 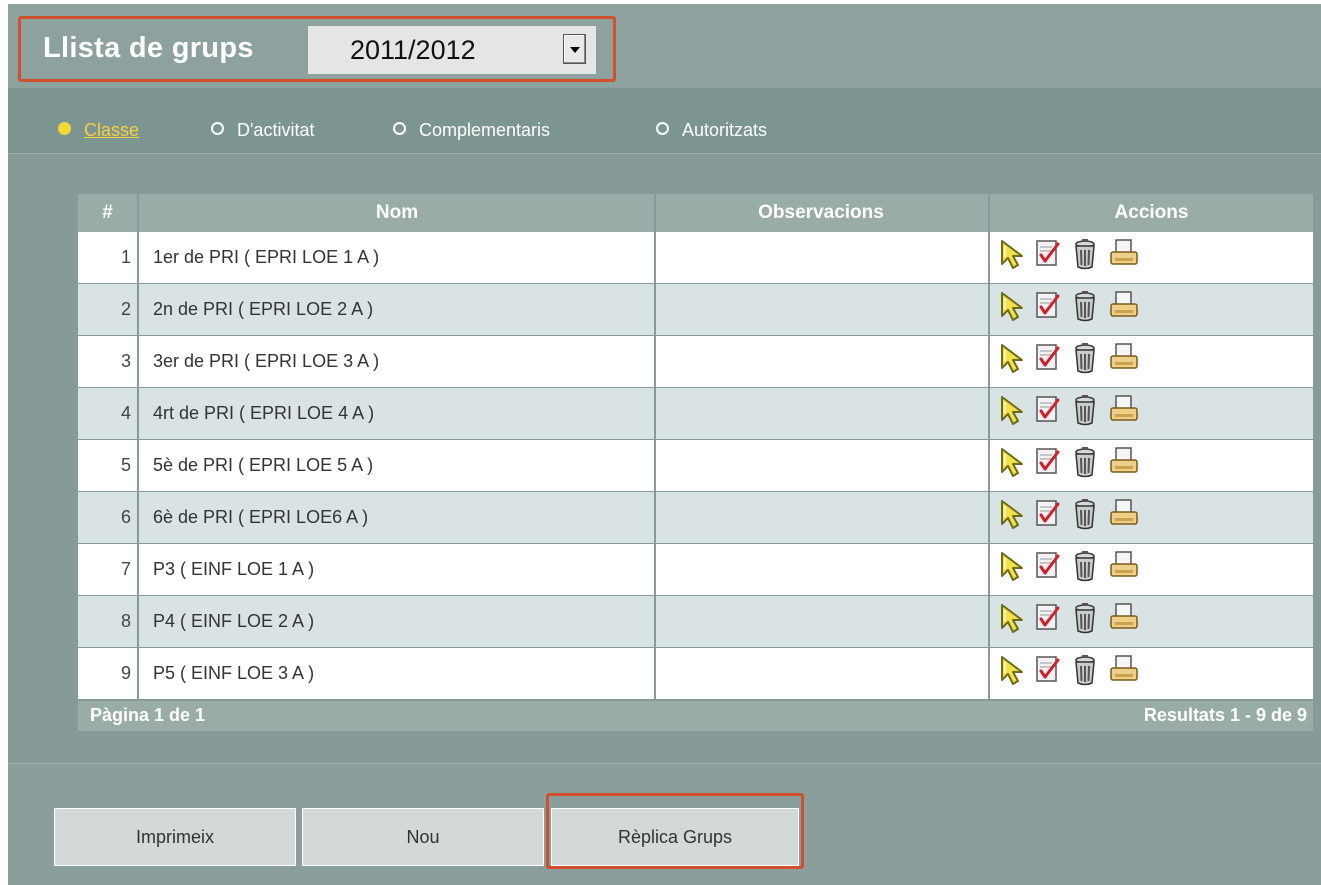 What do you see at coordinates (695, 673) in the screenshot?
I see `table-row: 9 P5 ( EINF LOE 3 A )` at bounding box center [695, 673].